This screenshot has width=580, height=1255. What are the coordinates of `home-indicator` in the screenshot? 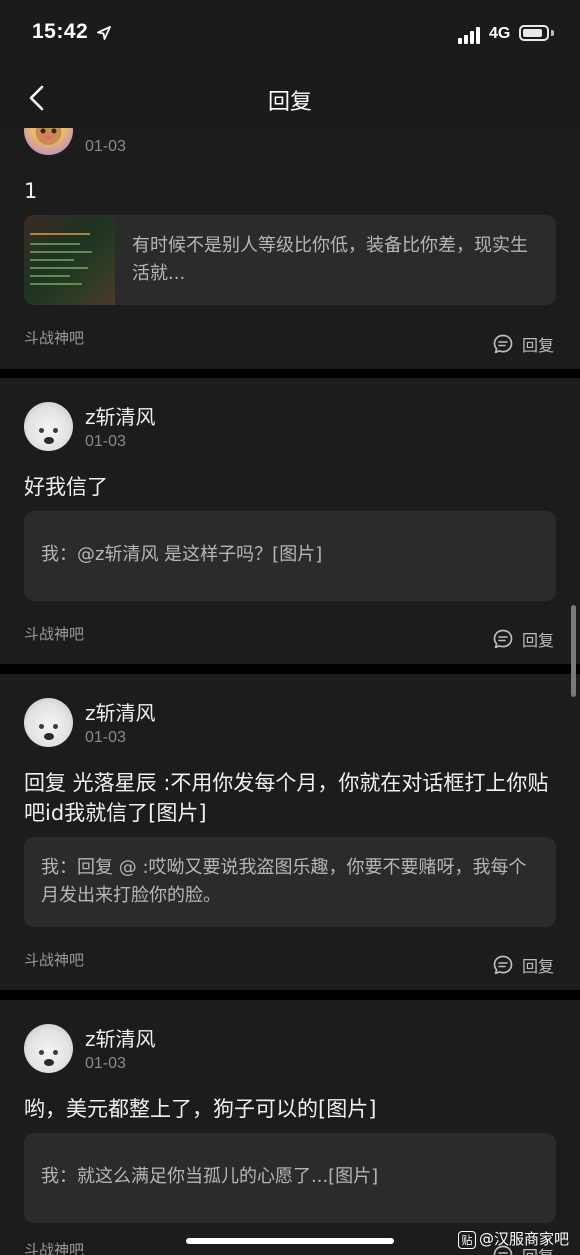 It's located at (290, 1241).